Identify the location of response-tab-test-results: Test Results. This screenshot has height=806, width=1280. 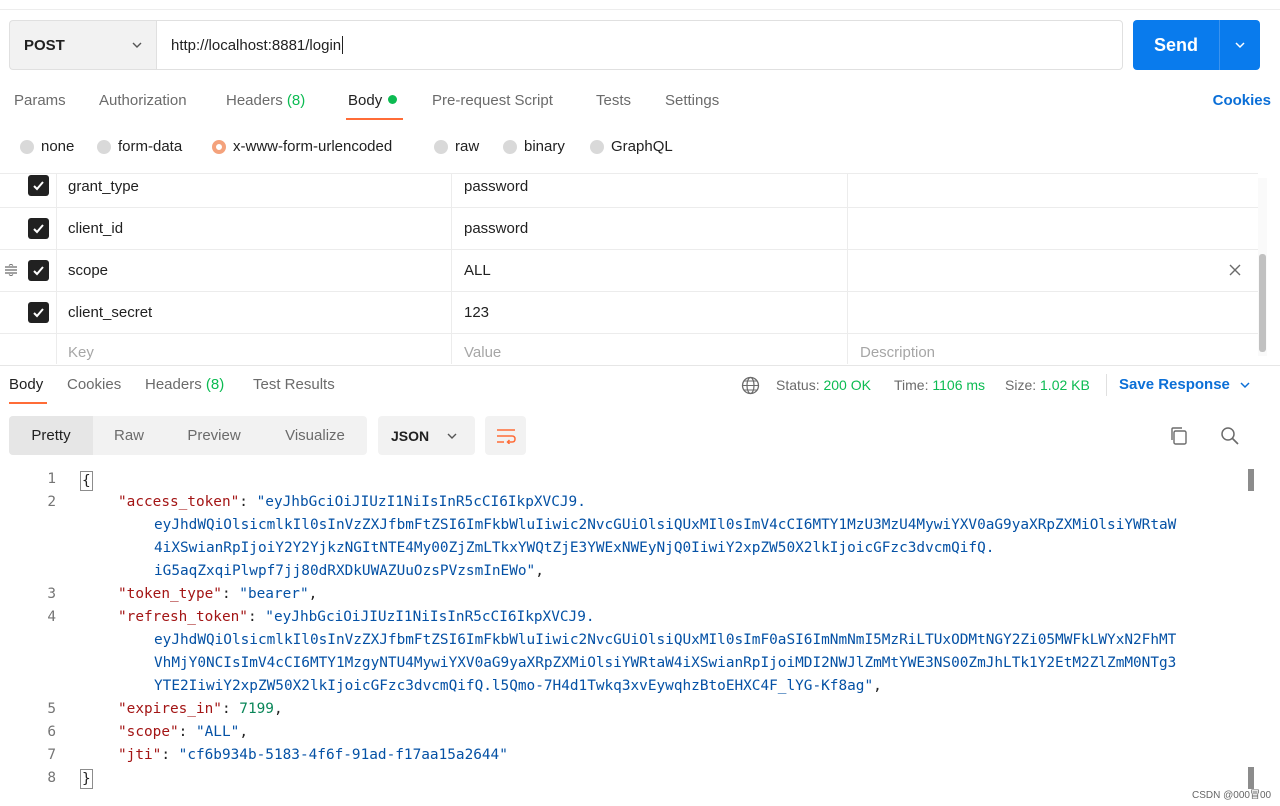
(294, 384).